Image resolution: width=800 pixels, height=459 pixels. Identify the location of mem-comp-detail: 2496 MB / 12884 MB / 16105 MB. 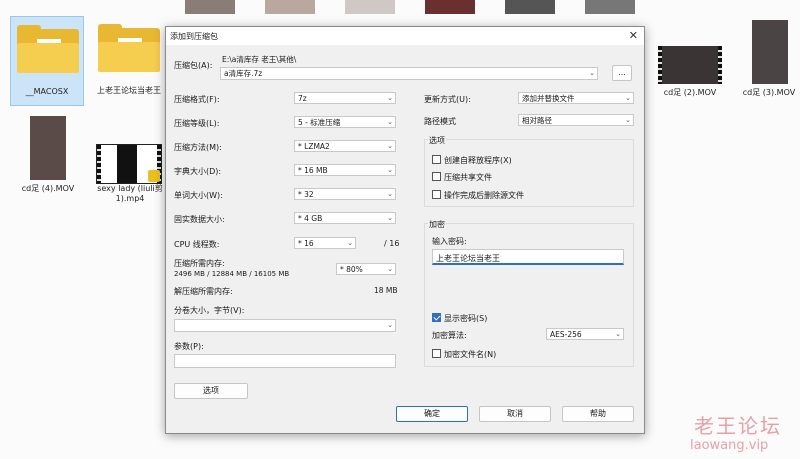
(232, 274).